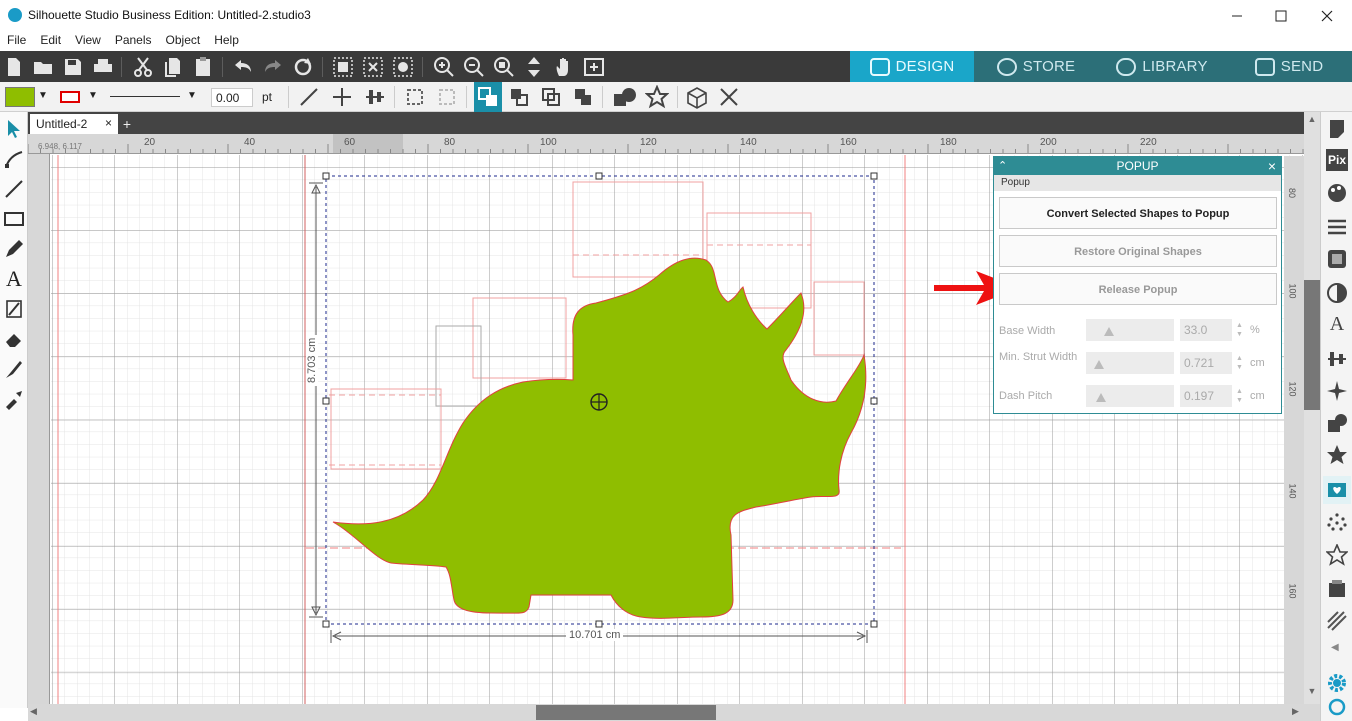 The image size is (1352, 721). Describe the element at coordinates (1138, 213) in the screenshot. I see `convert-to-popup-button: Convert Selected Shapes to Popup` at that location.